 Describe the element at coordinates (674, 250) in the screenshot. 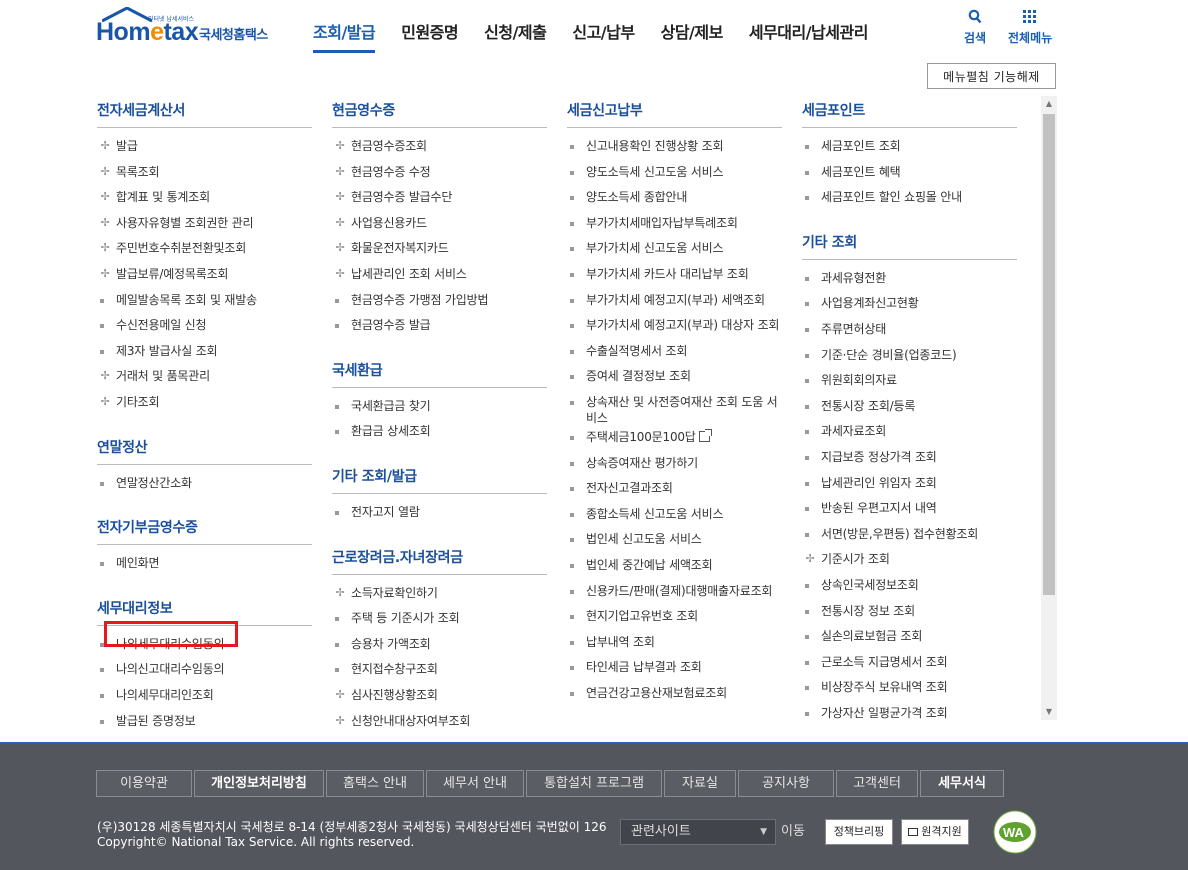

I see `menu-item: 부가가치세 신고도움 서비스` at that location.